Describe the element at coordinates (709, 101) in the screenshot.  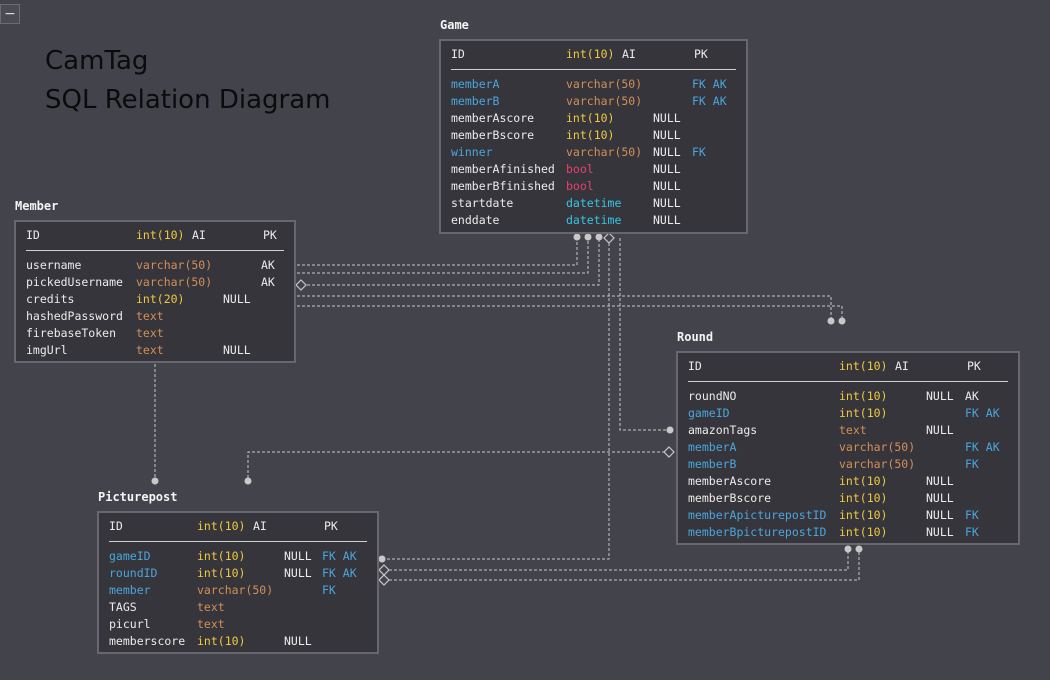
I see `column-key: FK AK` at that location.